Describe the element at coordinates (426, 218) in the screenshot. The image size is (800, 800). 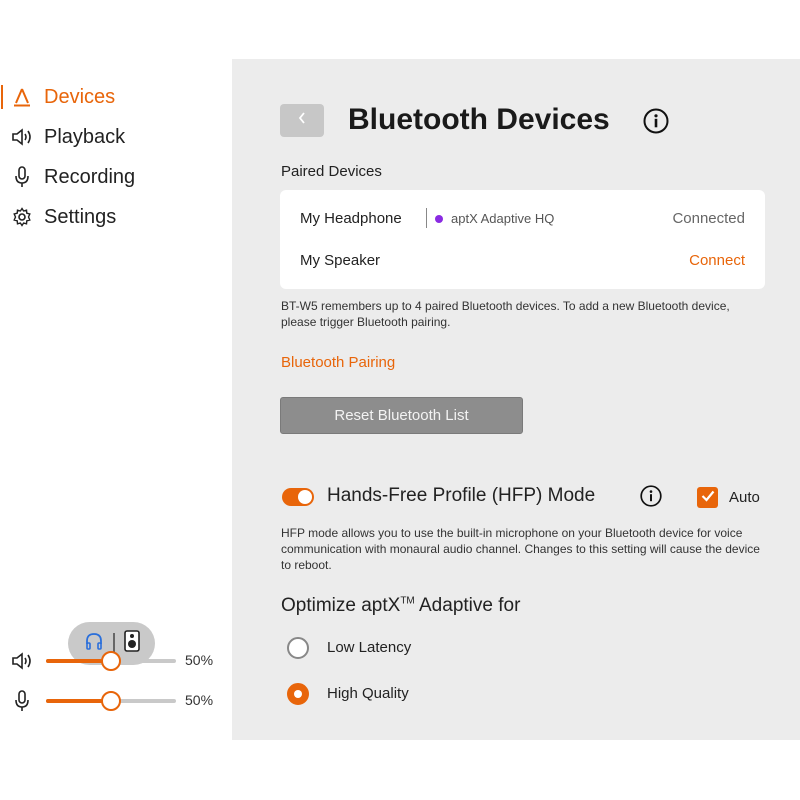
I see `divider` at that location.